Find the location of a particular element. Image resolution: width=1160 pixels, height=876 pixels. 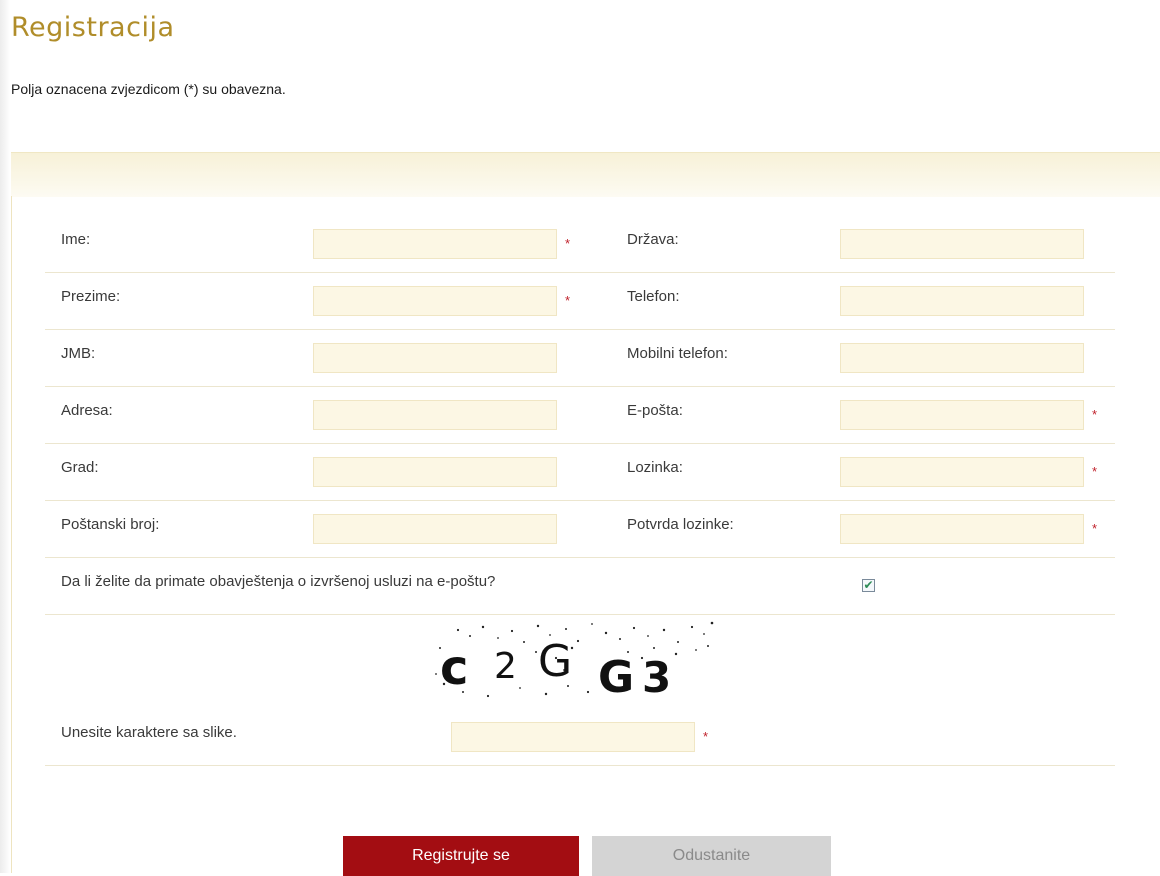

checkmark-icon: ✔ is located at coordinates (868, 585).